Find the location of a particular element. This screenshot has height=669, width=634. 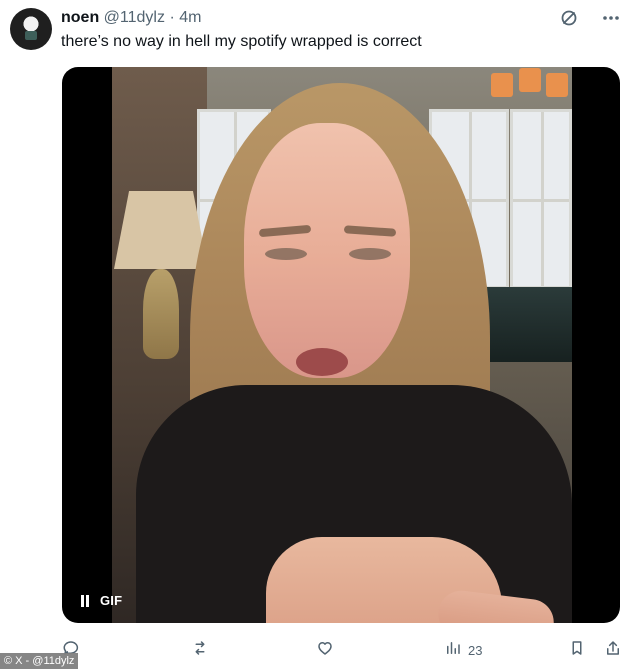

tweet-header: noen @11dylz · 4m is located at coordinates (131, 18).